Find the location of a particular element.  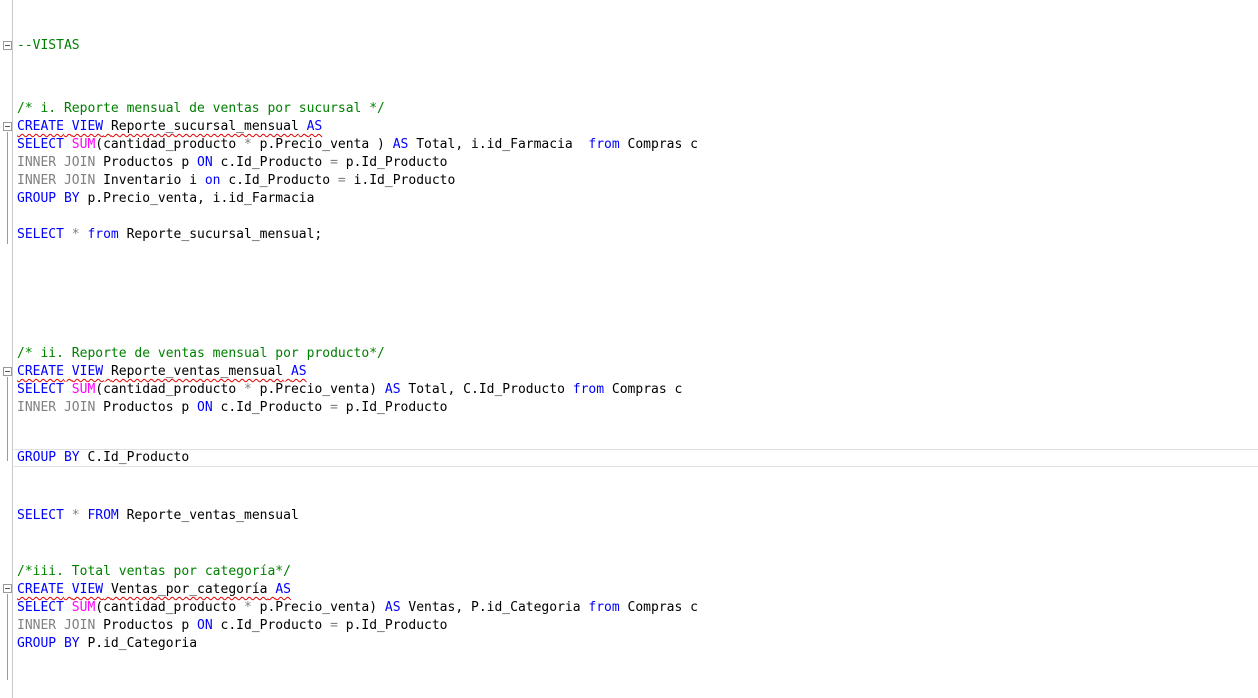

comment: --VISTAS is located at coordinates (48, 45).